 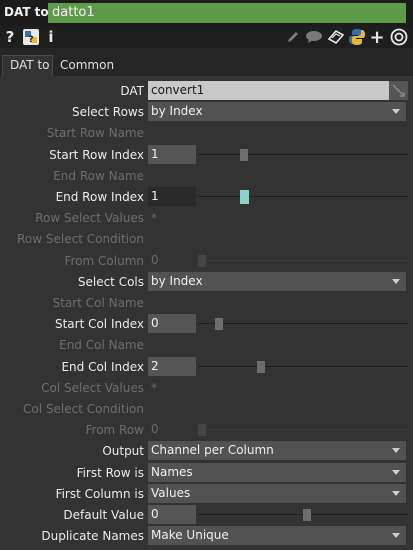 What do you see at coordinates (95, 133) in the screenshot?
I see `param-label: Start Row Name` at bounding box center [95, 133].